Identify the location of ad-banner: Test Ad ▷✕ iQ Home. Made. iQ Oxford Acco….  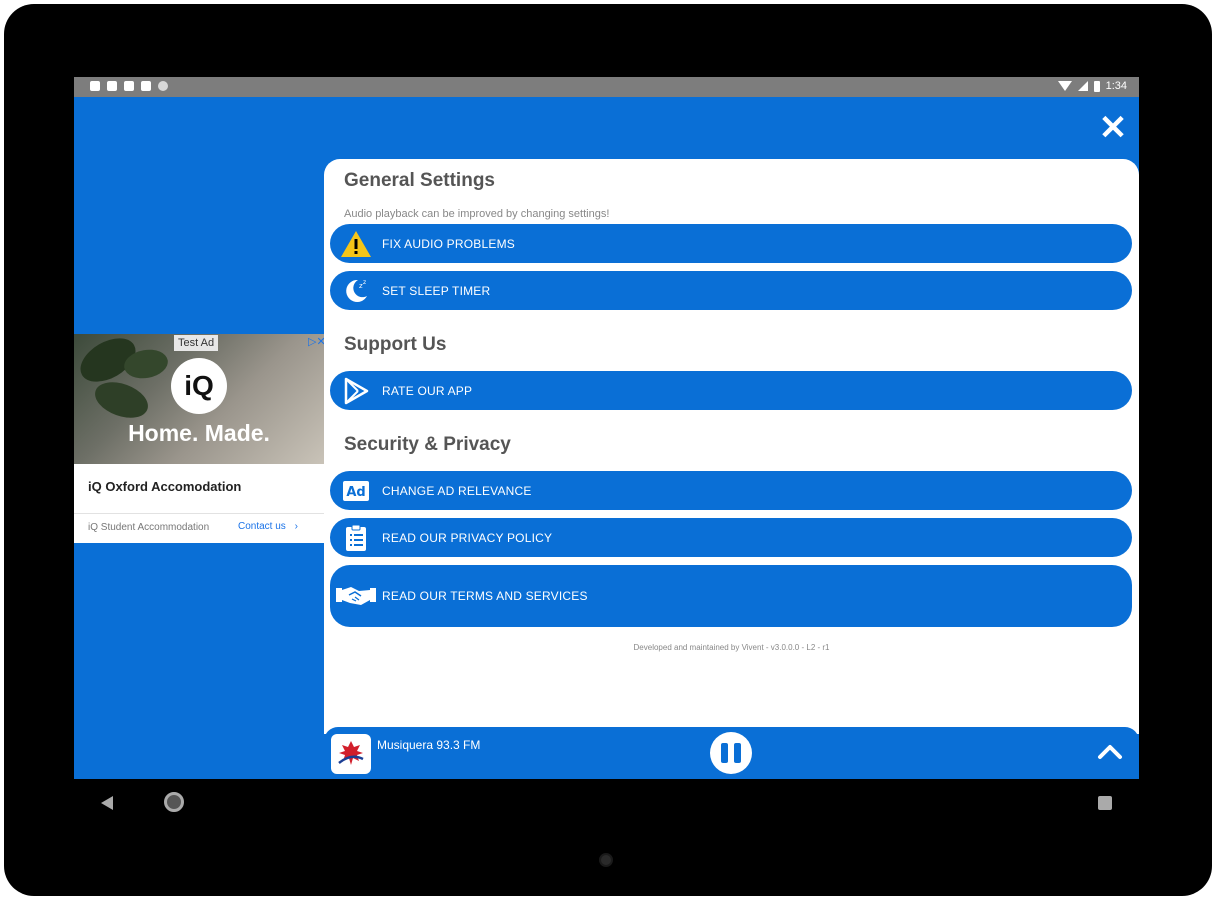
(199, 438).